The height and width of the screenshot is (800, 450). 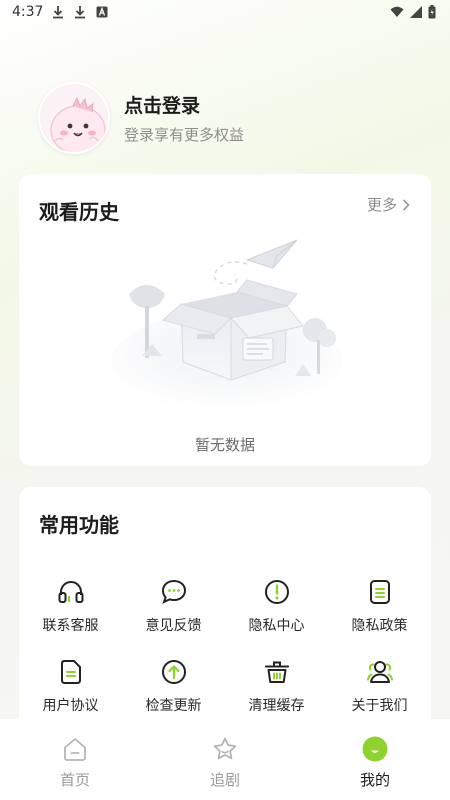 I want to click on function-item-feedback: 意见反馈, so click(x=173, y=606).